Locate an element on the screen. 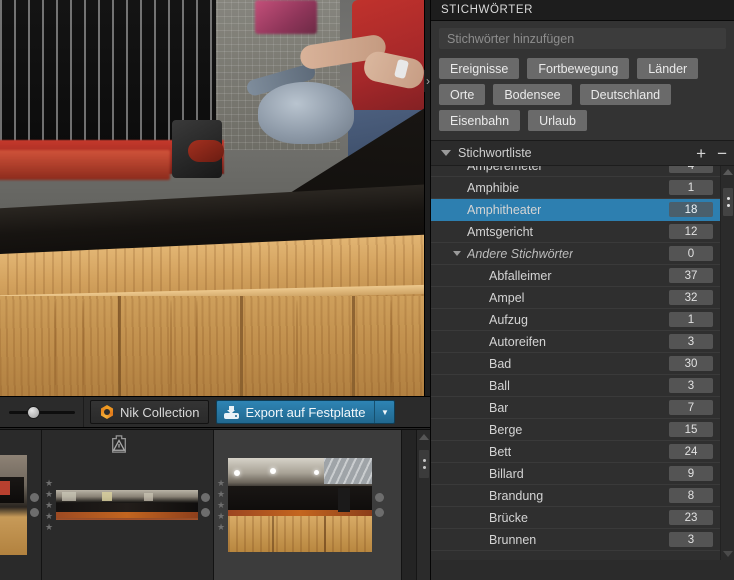  export-main-area: Export auf Festplatte is located at coordinates (295, 412).